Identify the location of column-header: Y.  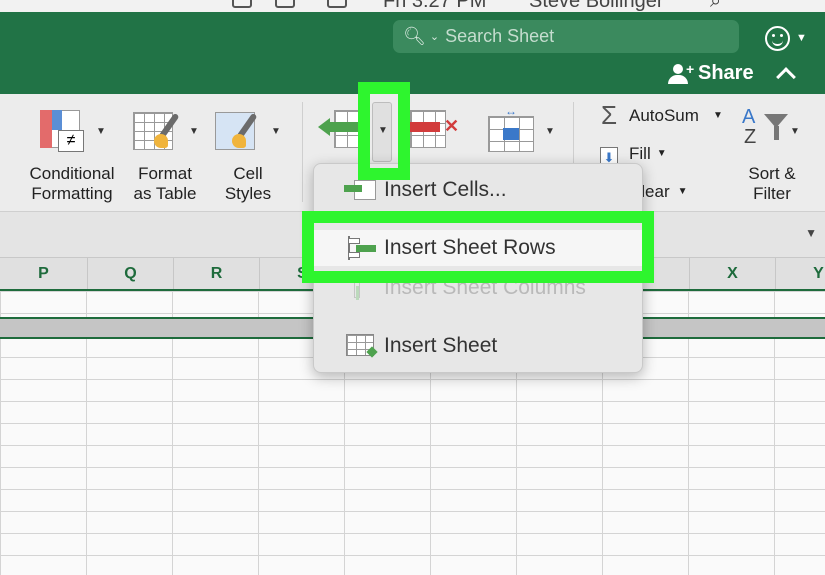
(800, 273).